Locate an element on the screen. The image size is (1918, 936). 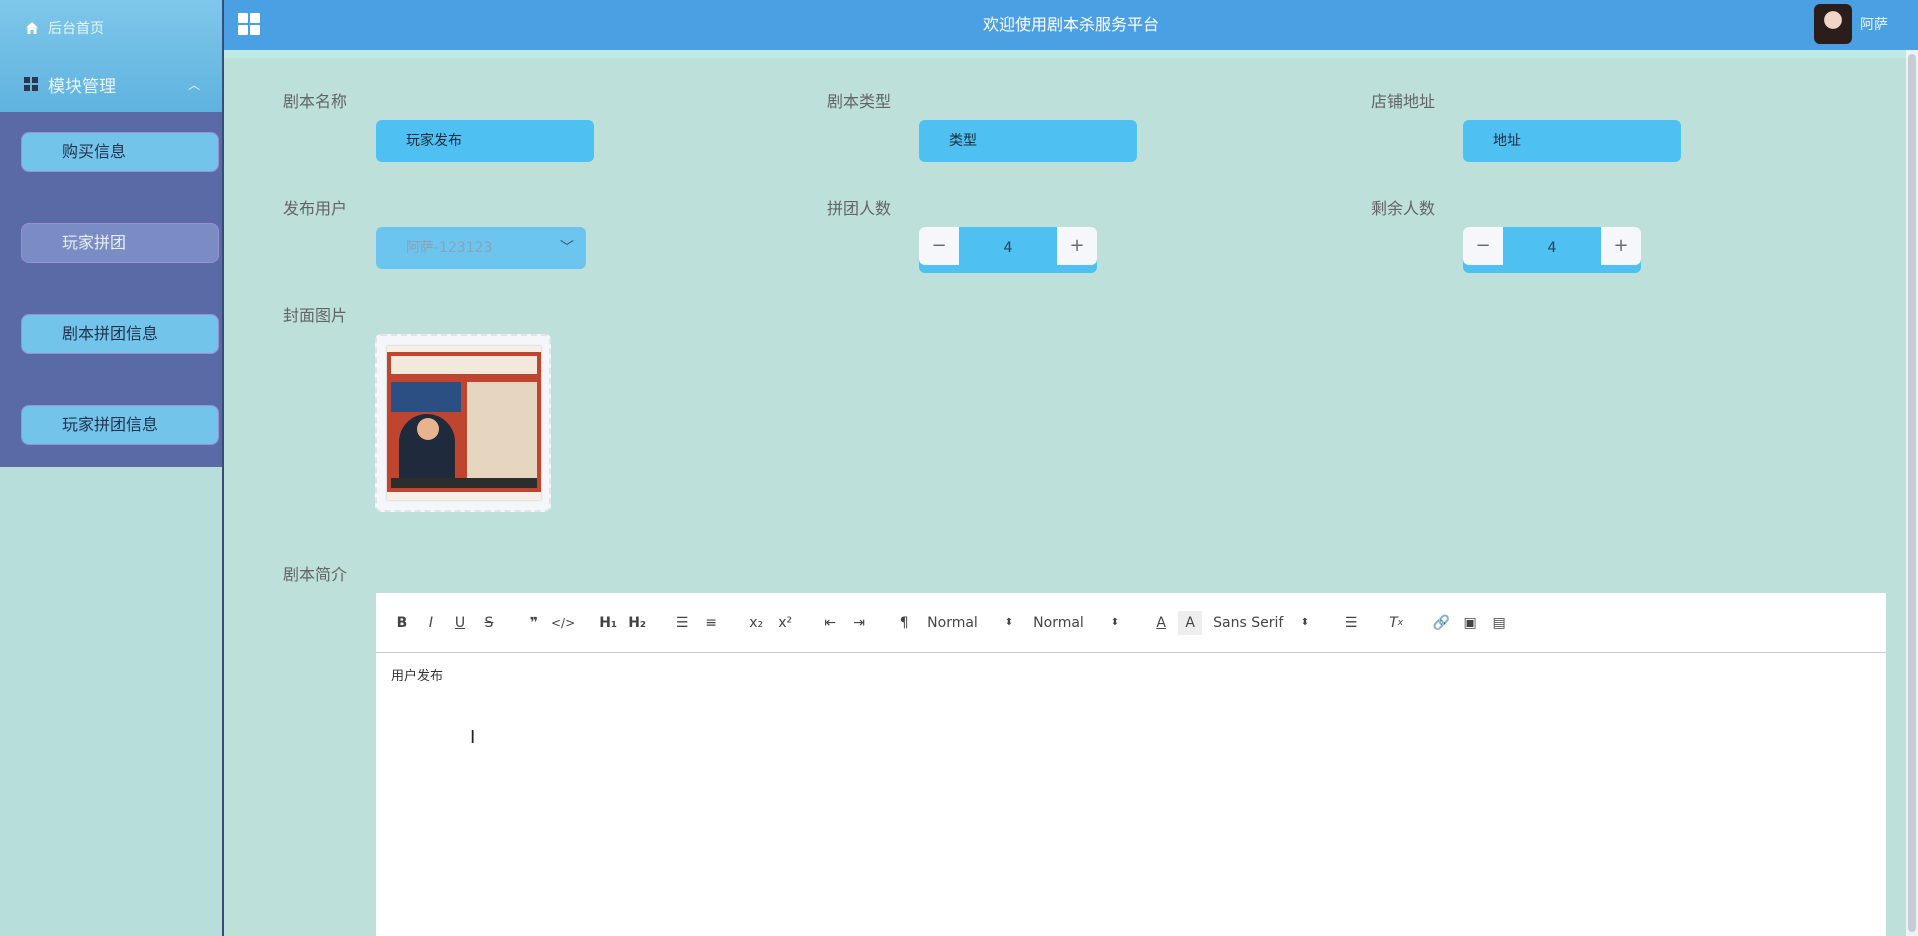
script-type-input: 类型 is located at coordinates (1028, 141).